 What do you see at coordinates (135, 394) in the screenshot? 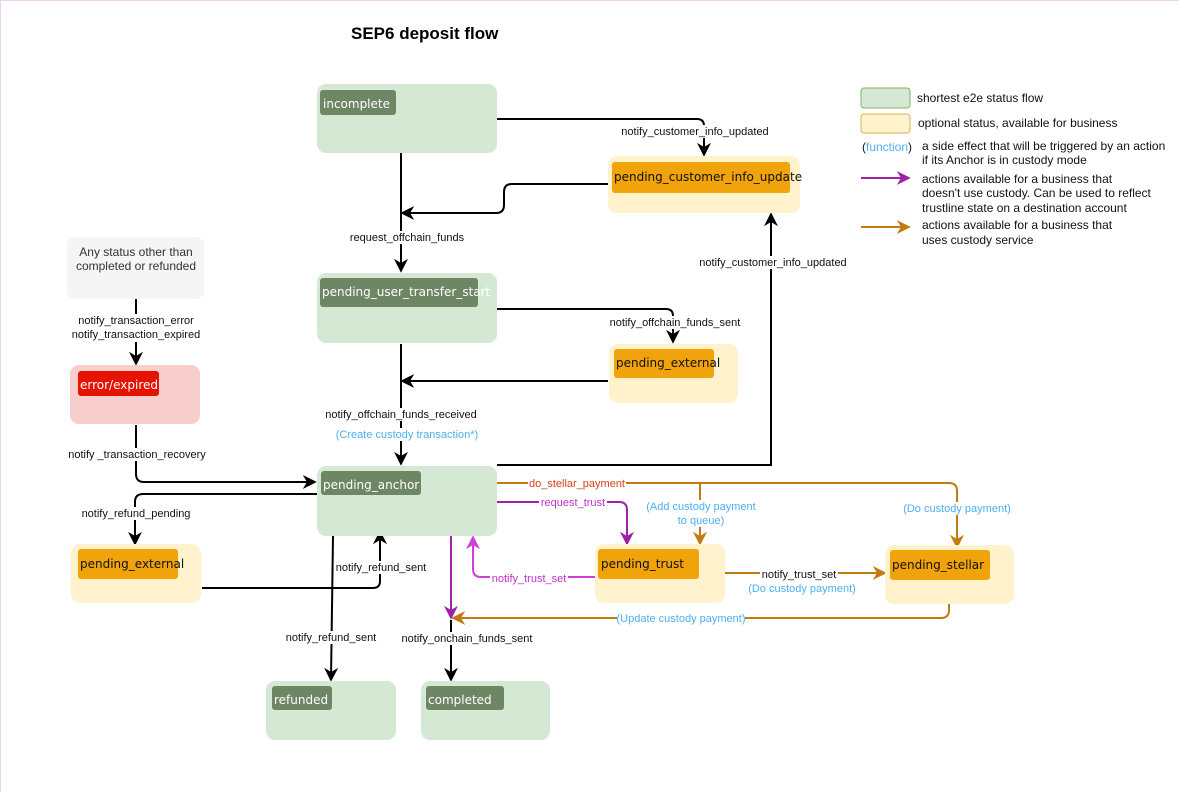
I see `state-error-expired: error/expired` at bounding box center [135, 394].